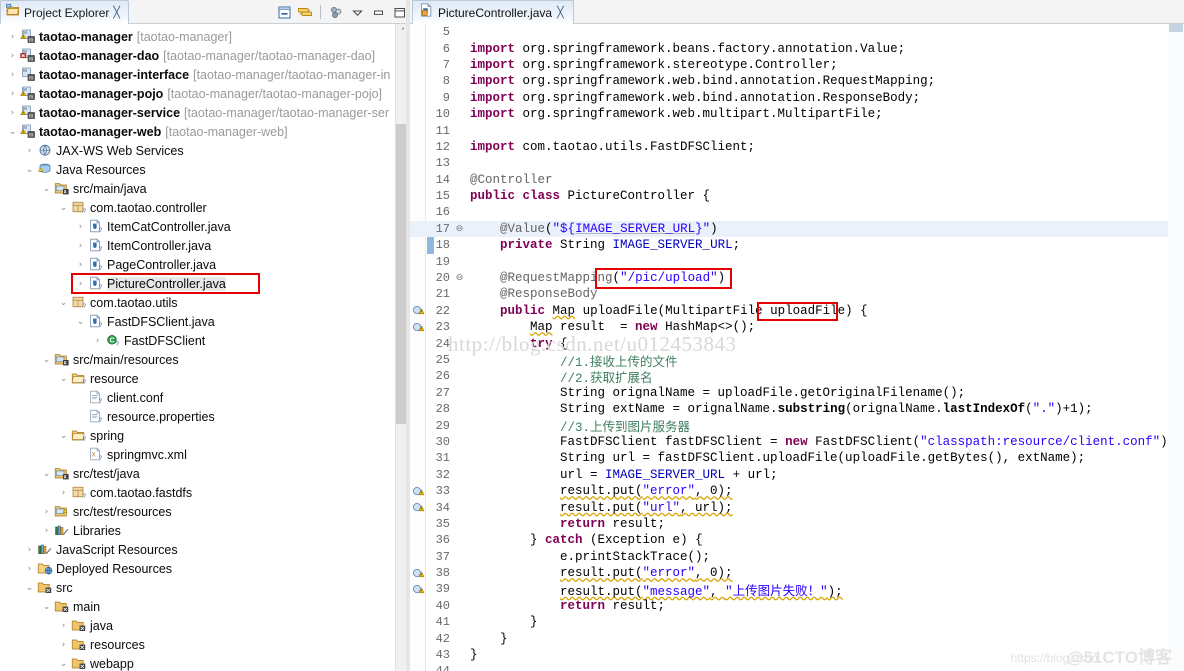  What do you see at coordinates (195, 530) in the screenshot?
I see `tree-item-libraries: › Libraries` at bounding box center [195, 530].